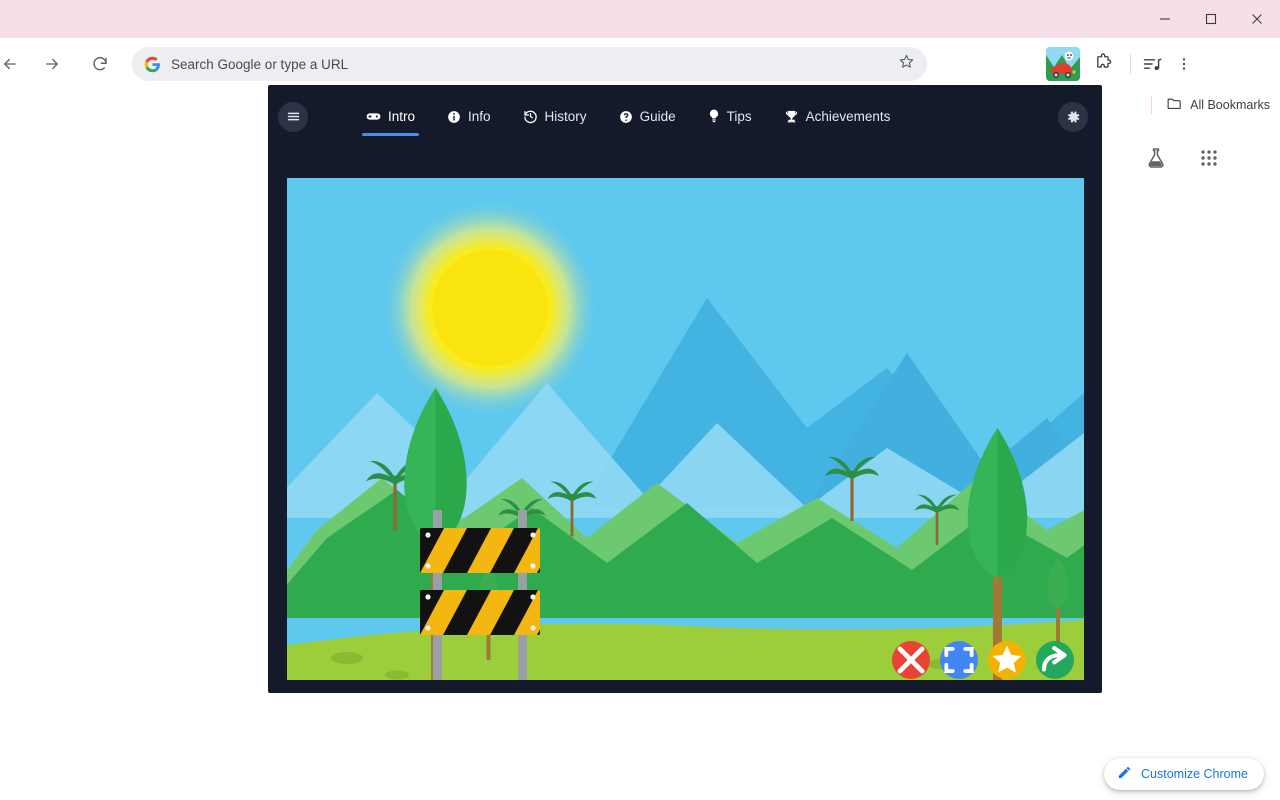 The height and width of the screenshot is (800, 1280). I want to click on sun, so click(490, 308).